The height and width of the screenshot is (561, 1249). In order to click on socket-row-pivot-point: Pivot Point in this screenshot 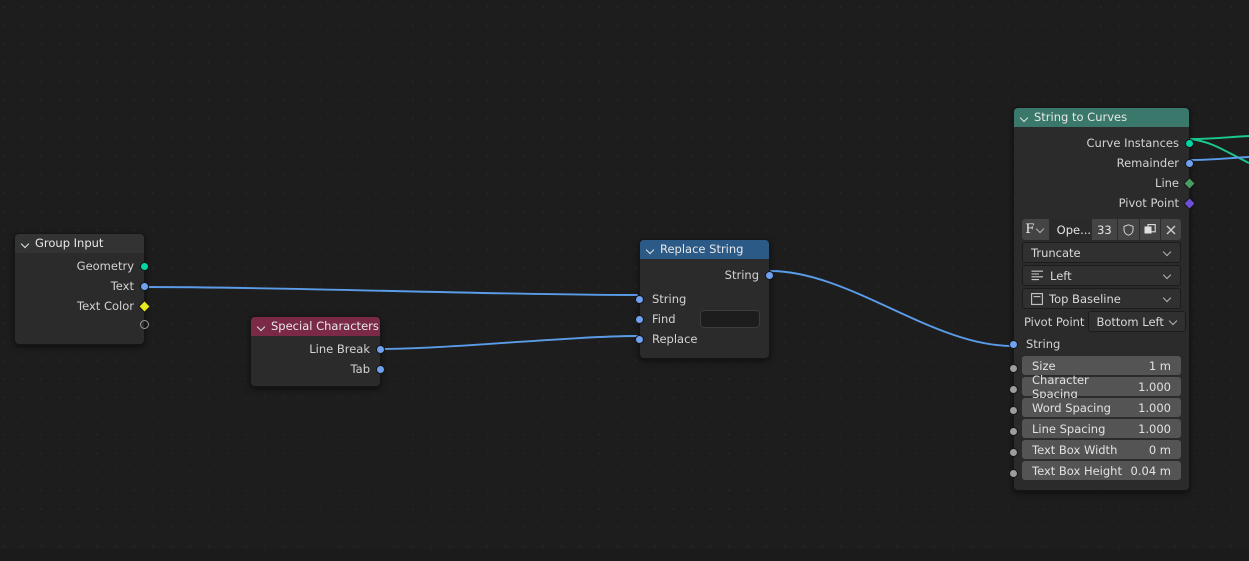, I will do `click(1105, 203)`.